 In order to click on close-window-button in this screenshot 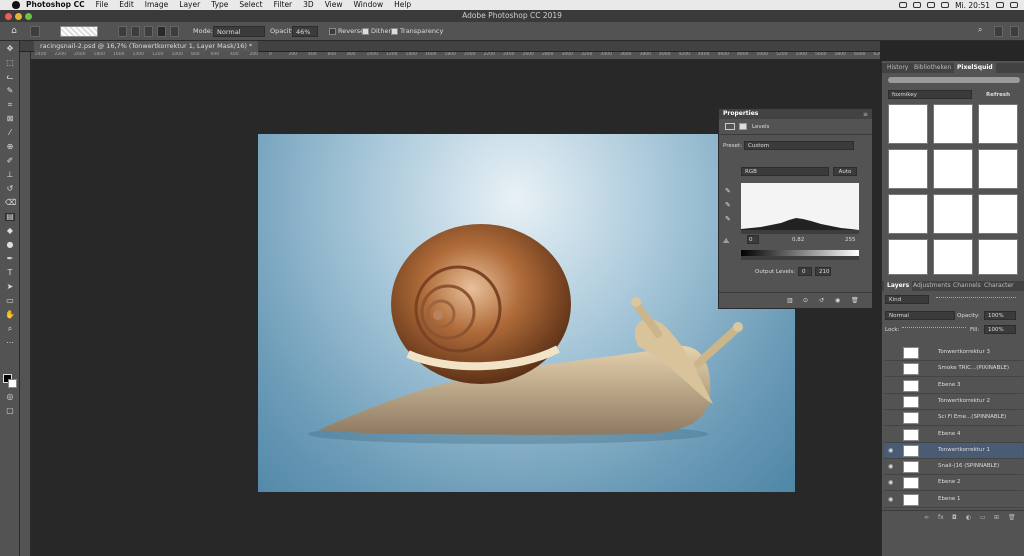, I will do `click(8, 16)`.